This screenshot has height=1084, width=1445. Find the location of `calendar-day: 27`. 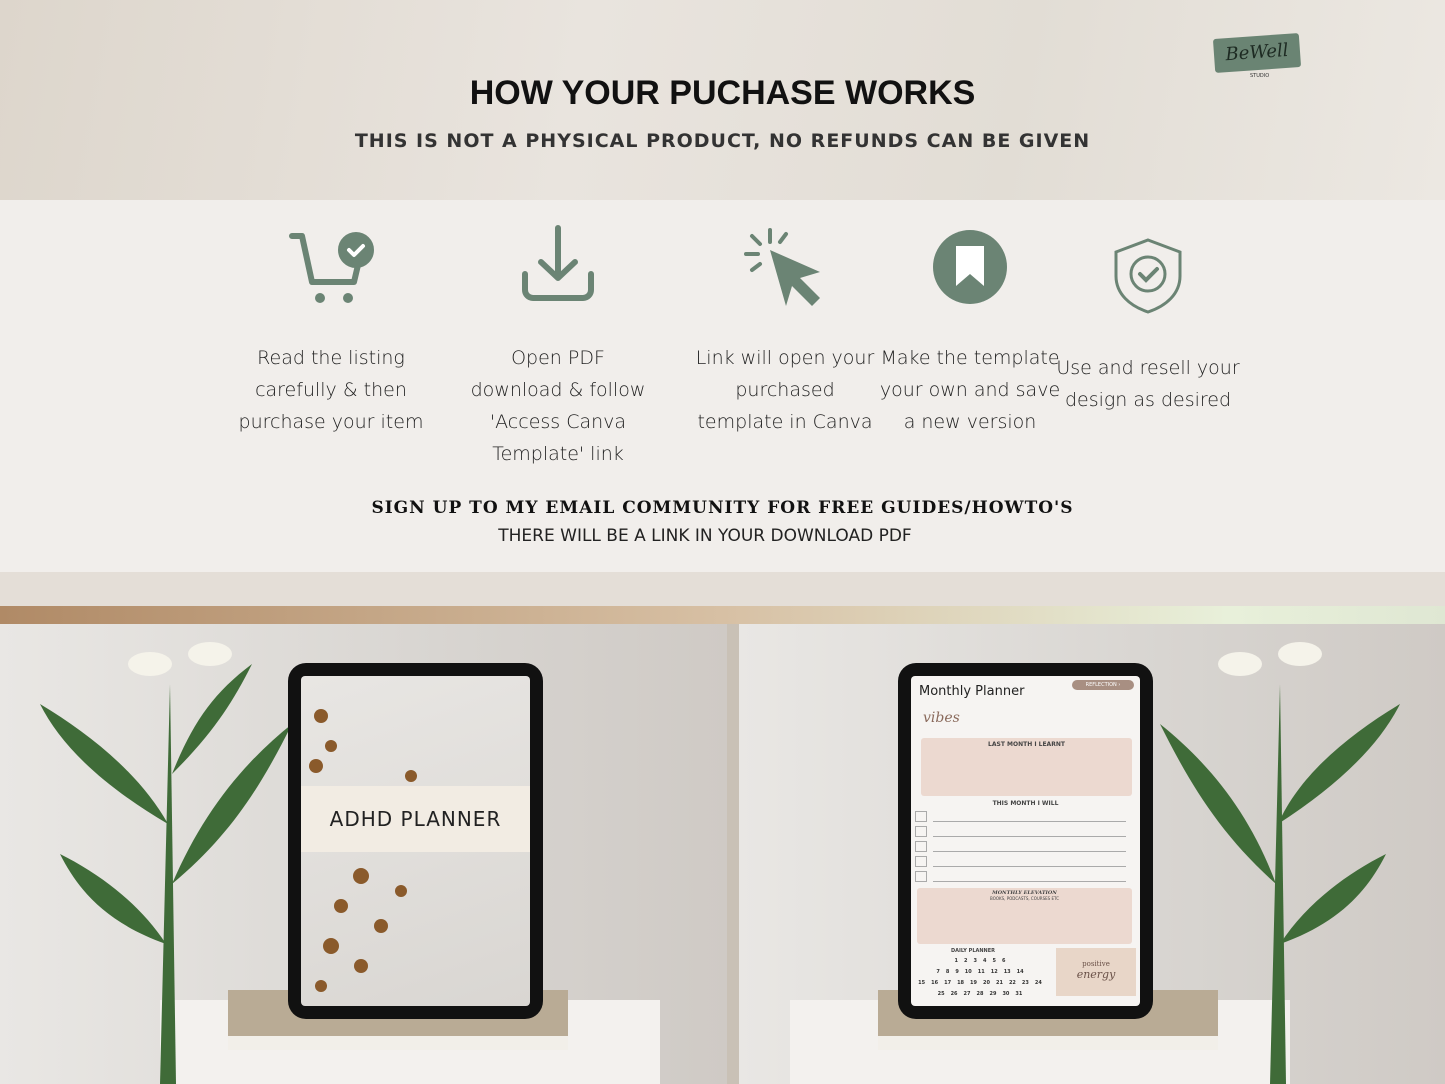

calendar-day: 27 is located at coordinates (967, 994).